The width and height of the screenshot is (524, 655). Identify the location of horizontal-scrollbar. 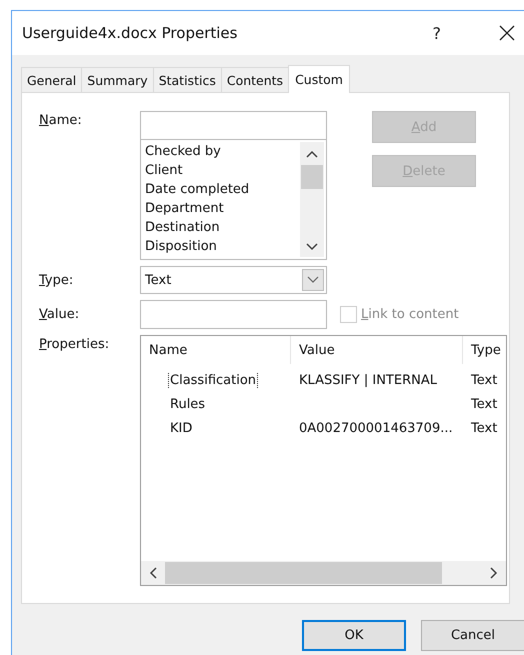
(323, 573).